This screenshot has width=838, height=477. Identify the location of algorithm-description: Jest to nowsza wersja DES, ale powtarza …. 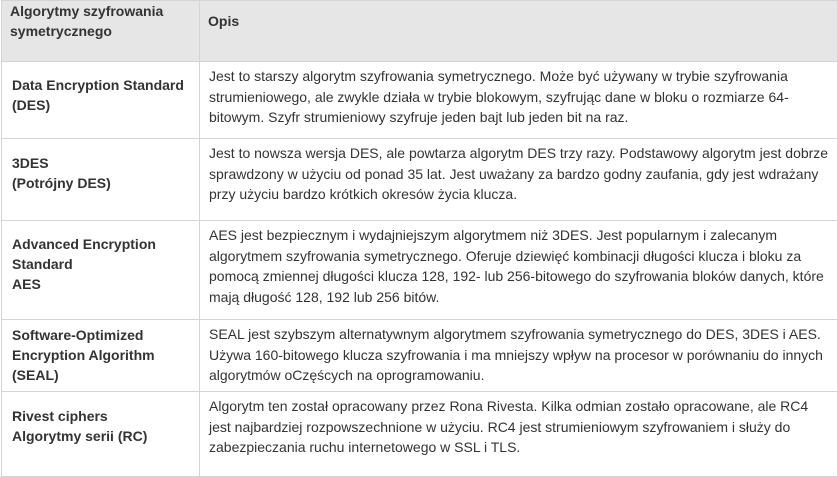
(518, 179).